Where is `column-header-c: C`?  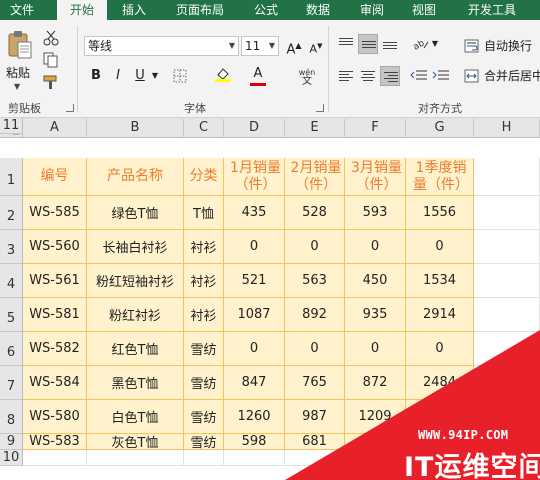 column-header-c: C is located at coordinates (204, 128).